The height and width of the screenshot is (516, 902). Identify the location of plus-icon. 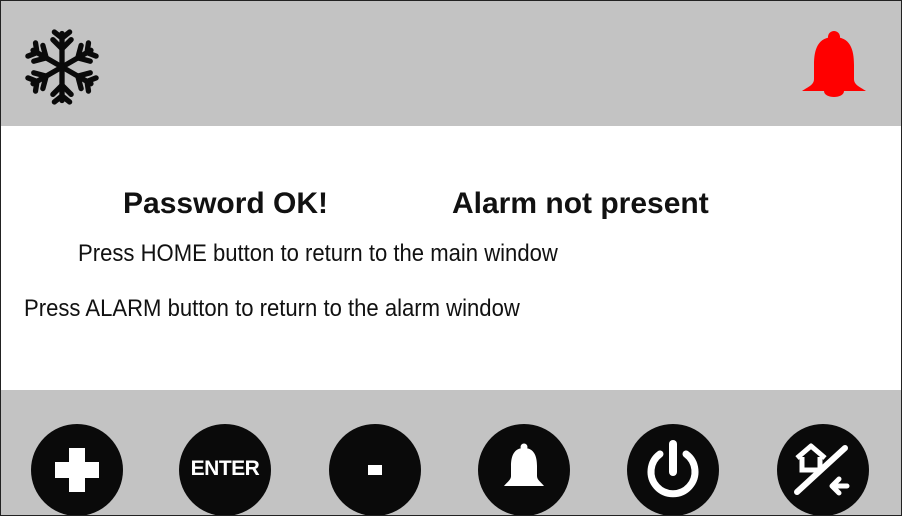
(77, 470).